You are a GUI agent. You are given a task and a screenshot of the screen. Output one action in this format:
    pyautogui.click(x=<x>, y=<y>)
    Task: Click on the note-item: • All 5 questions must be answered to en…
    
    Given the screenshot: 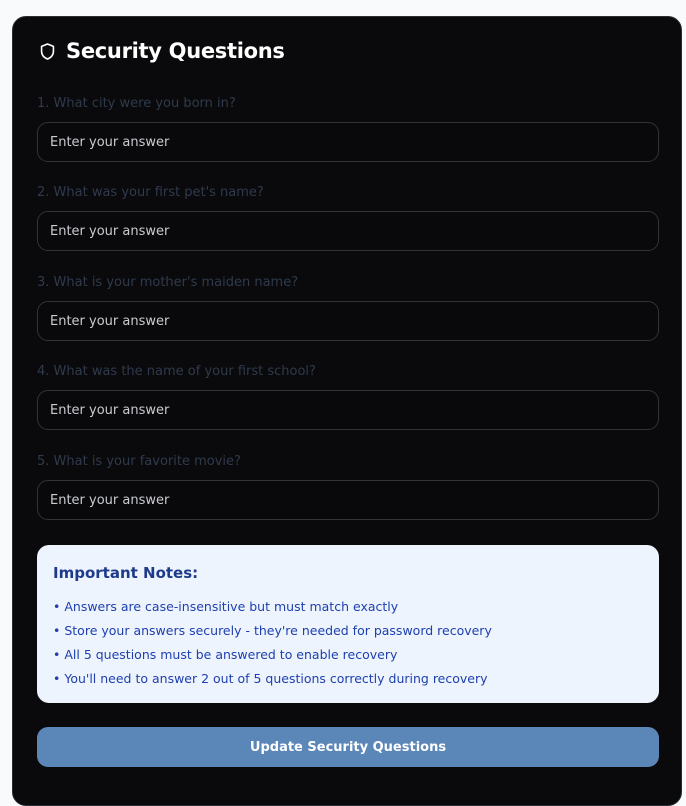 What is the action you would take?
    pyautogui.click(x=225, y=654)
    